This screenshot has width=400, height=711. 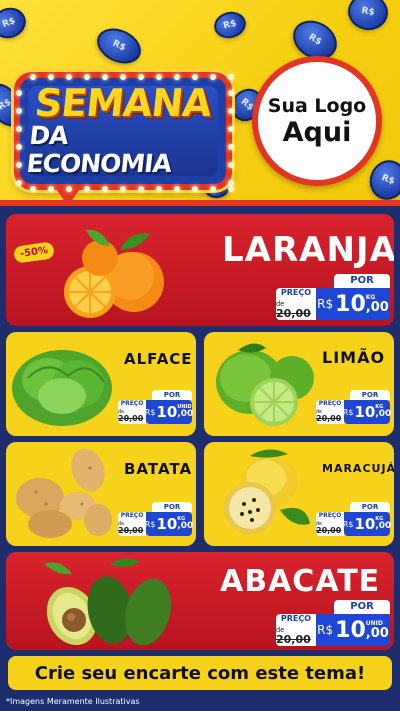 I want to click on lettuce-image, so click(x=62, y=388).